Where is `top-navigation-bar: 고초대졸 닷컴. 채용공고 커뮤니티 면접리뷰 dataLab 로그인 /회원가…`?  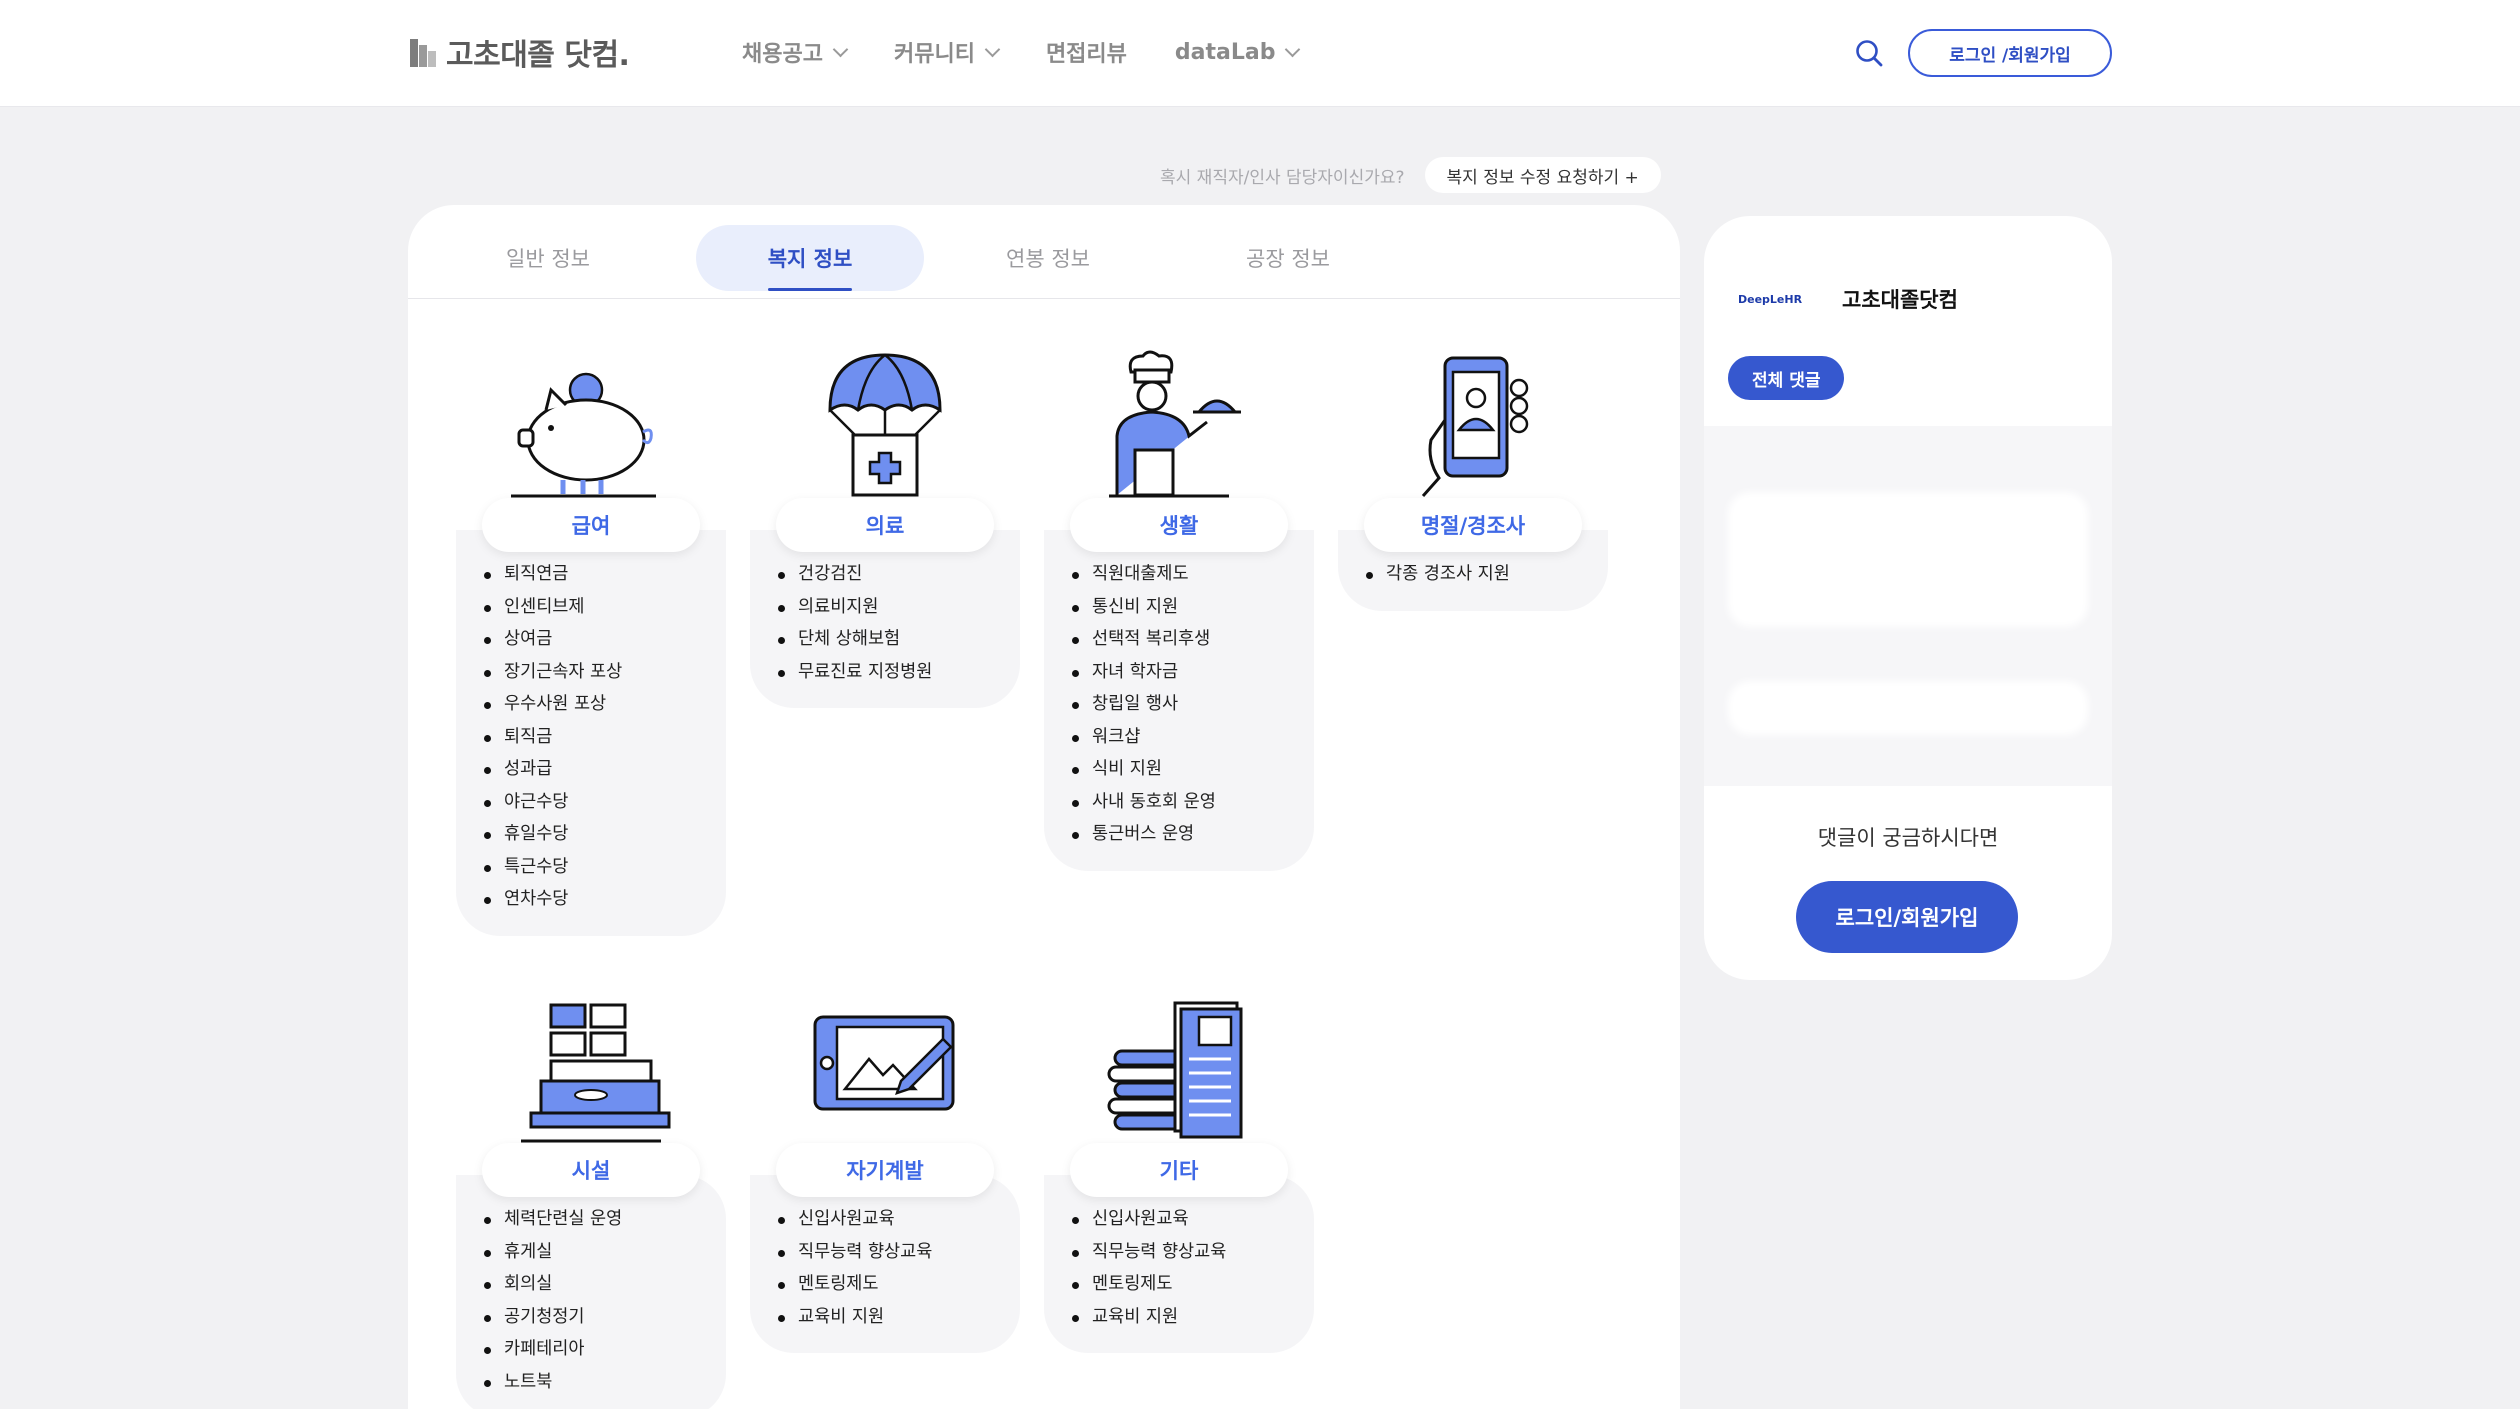 top-navigation-bar: 고초대졸 닷컴. 채용공고 커뮤니티 면접리뷰 dataLab 로그인 /회원가… is located at coordinates (1260, 53).